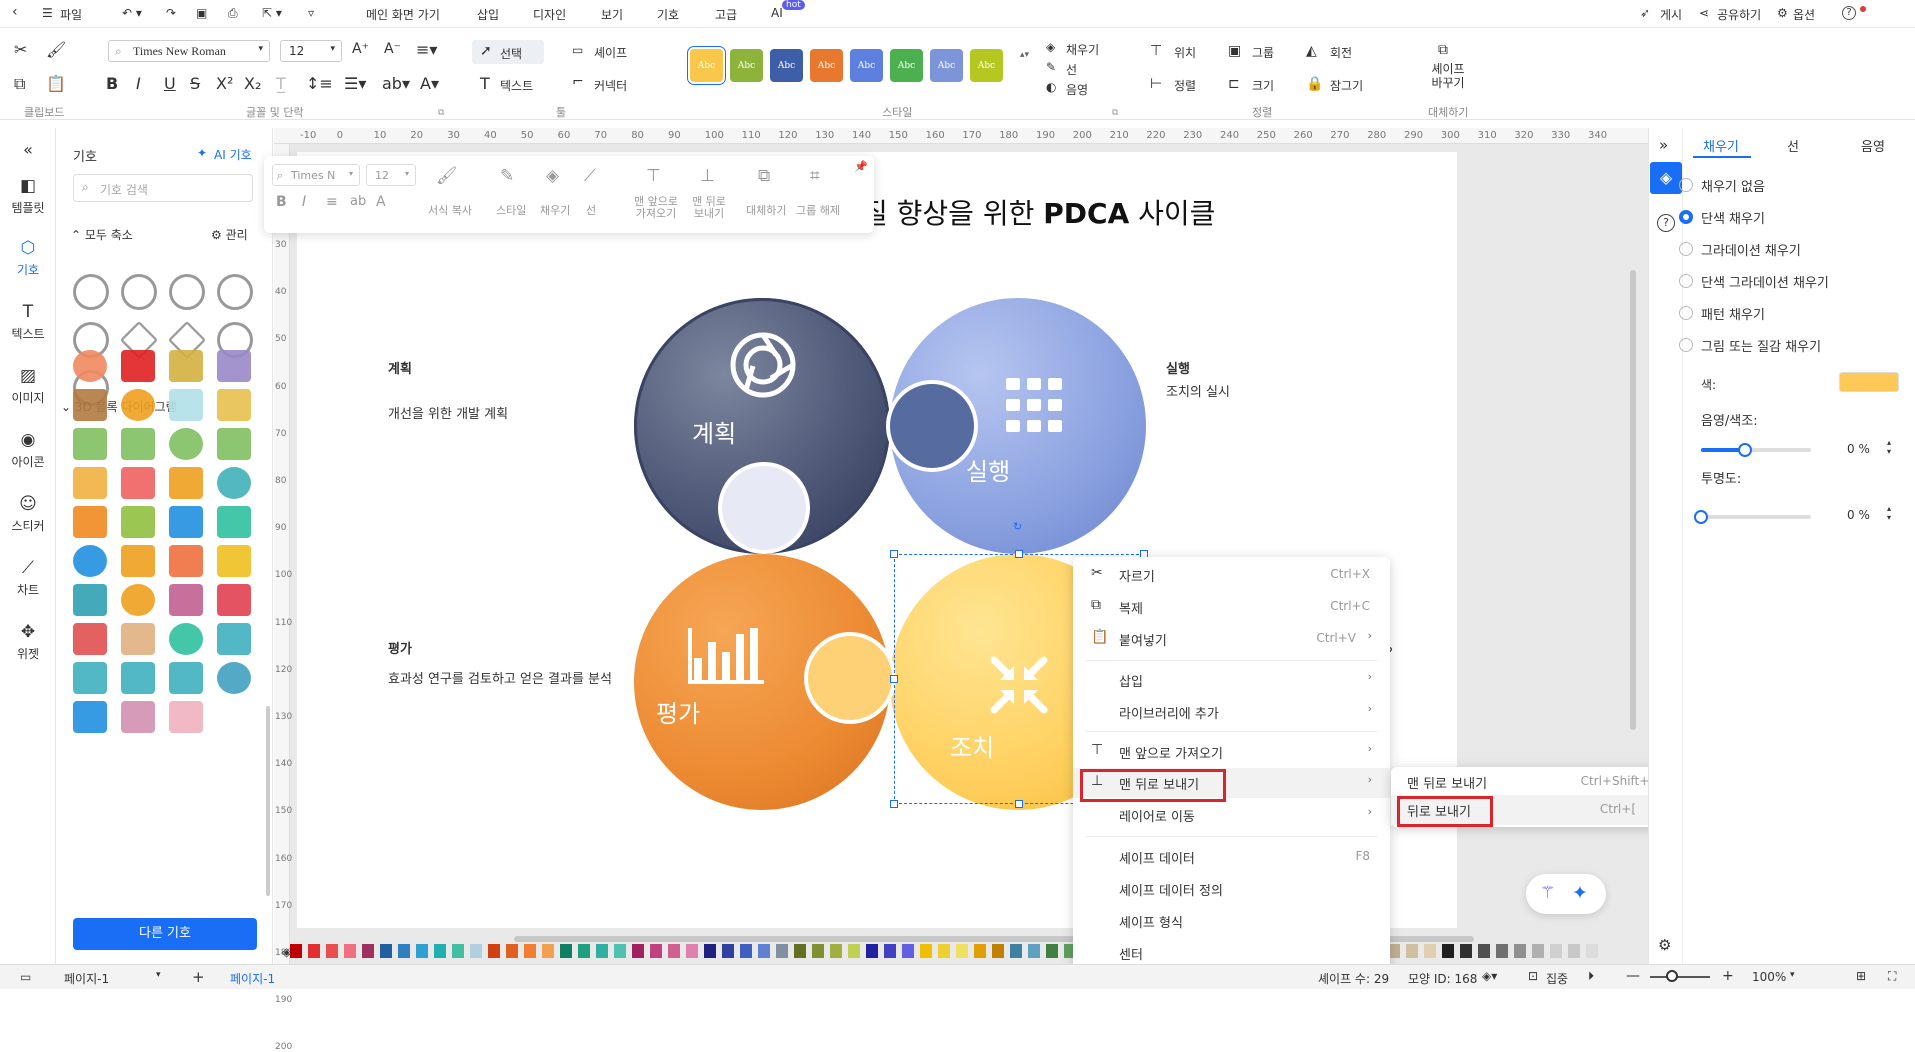 Image resolution: width=1915 pixels, height=1052 pixels. What do you see at coordinates (1557, 978) in the screenshot?
I see `focus-button: 집중` at bounding box center [1557, 978].